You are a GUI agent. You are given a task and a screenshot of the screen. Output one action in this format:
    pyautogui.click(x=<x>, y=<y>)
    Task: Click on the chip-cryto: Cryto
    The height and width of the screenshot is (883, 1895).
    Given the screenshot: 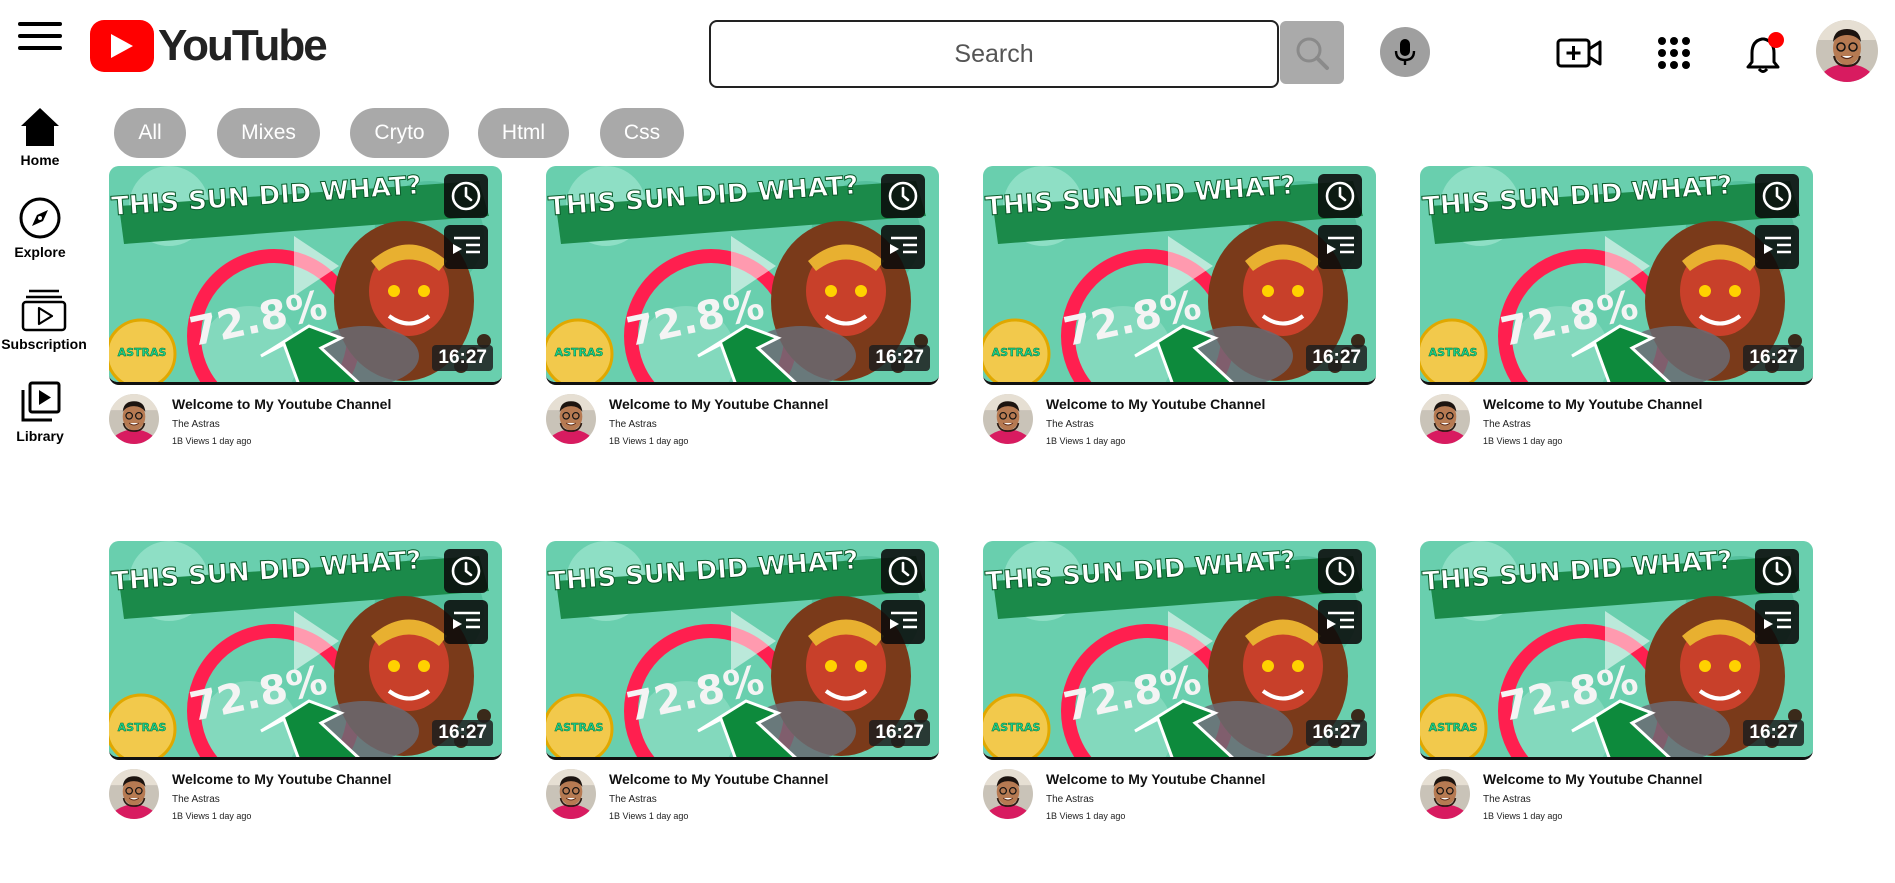 What is the action you would take?
    pyautogui.click(x=399, y=133)
    